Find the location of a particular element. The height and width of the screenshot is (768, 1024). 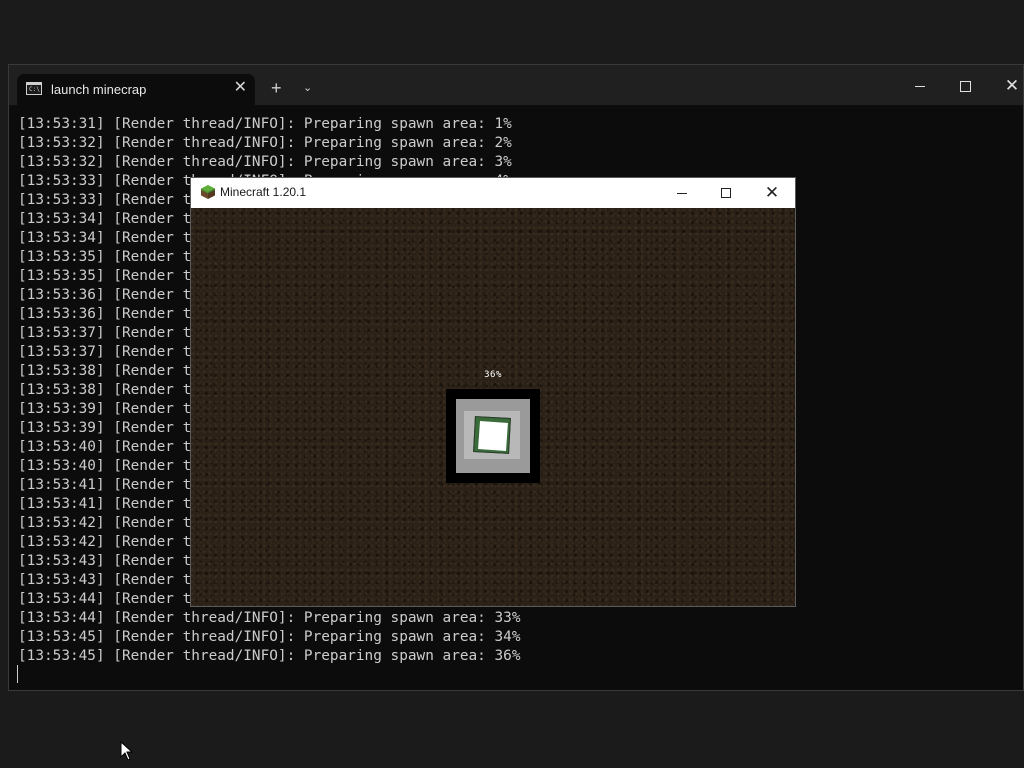

text-cursor is located at coordinates (17, 674).